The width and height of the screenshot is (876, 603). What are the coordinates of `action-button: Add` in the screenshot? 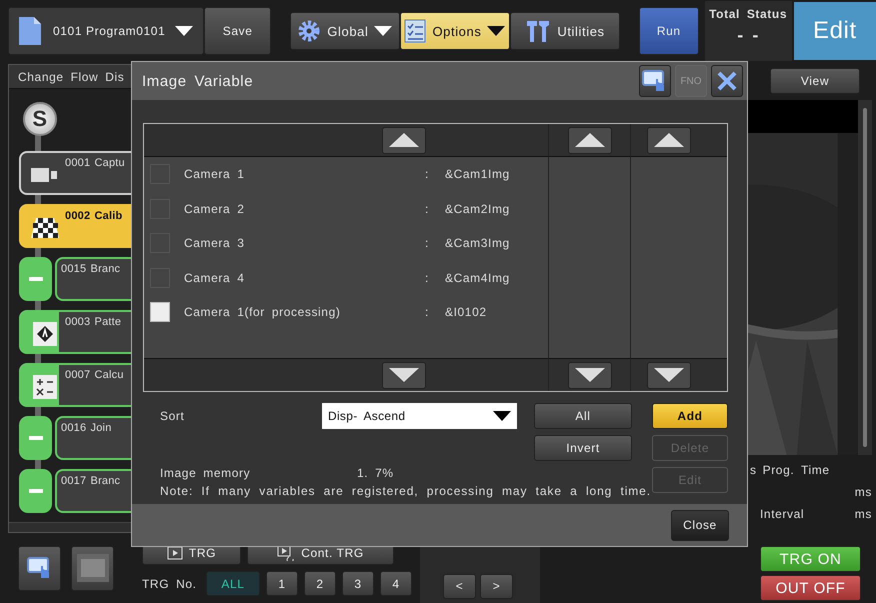 It's located at (690, 416).